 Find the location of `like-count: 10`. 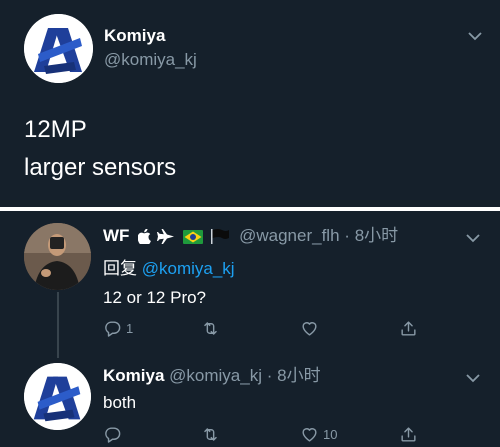

like-count: 10 is located at coordinates (330, 434).